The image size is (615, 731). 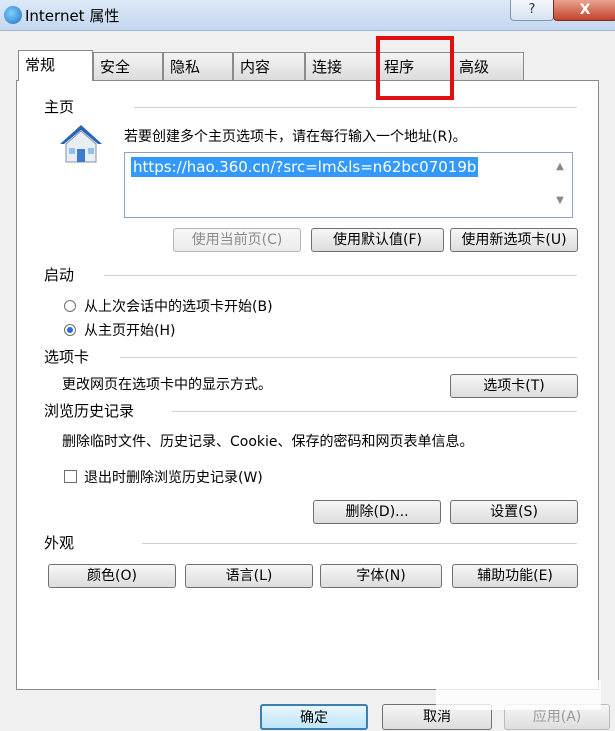 I want to click on use-new-tab-button: 使用新选项卡(U), so click(x=514, y=240).